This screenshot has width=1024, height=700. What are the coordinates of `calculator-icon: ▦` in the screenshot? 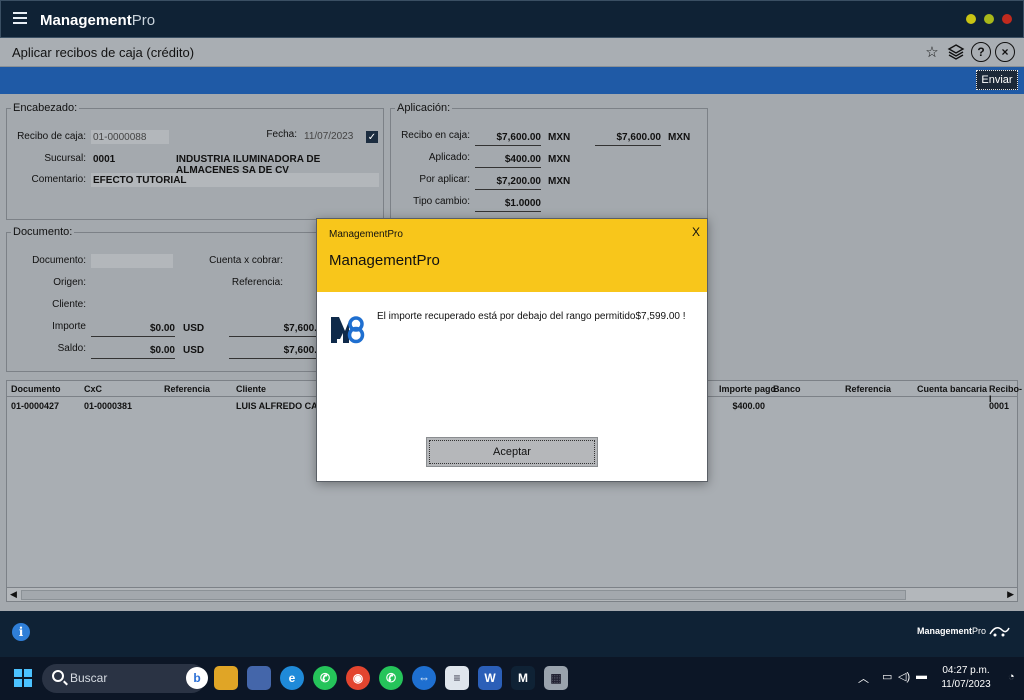 It's located at (556, 678).